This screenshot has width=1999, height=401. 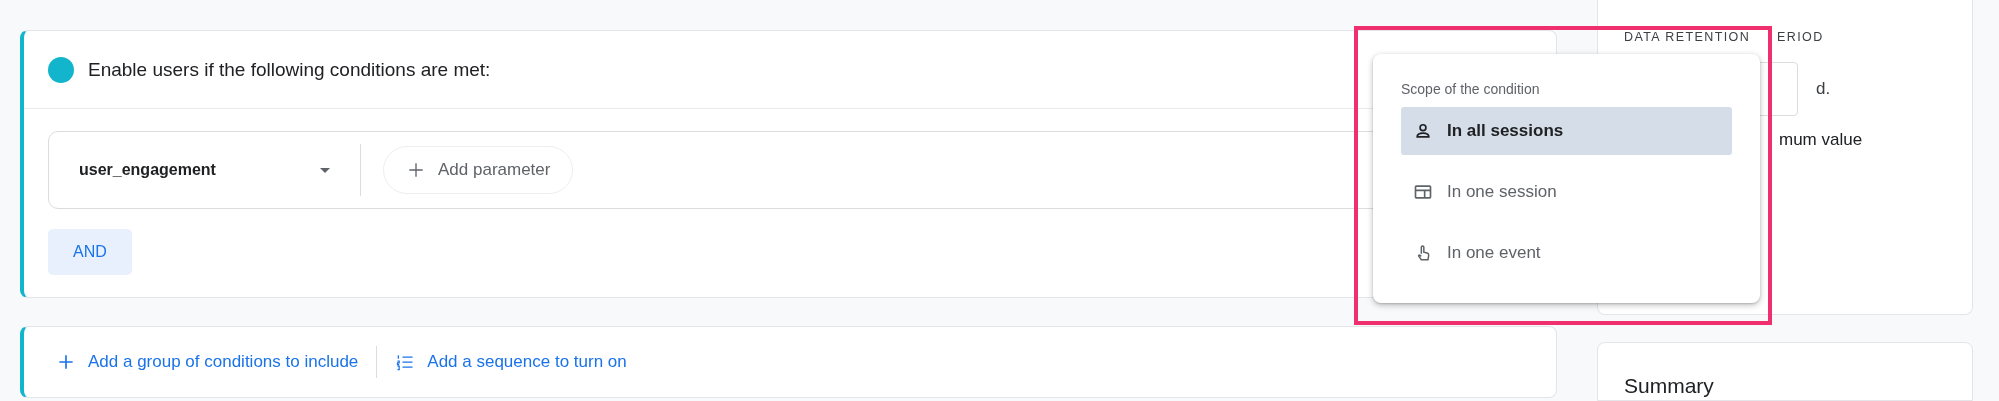 What do you see at coordinates (216, 362) in the screenshot?
I see `action-link: Add a group of conditions to include` at bounding box center [216, 362].